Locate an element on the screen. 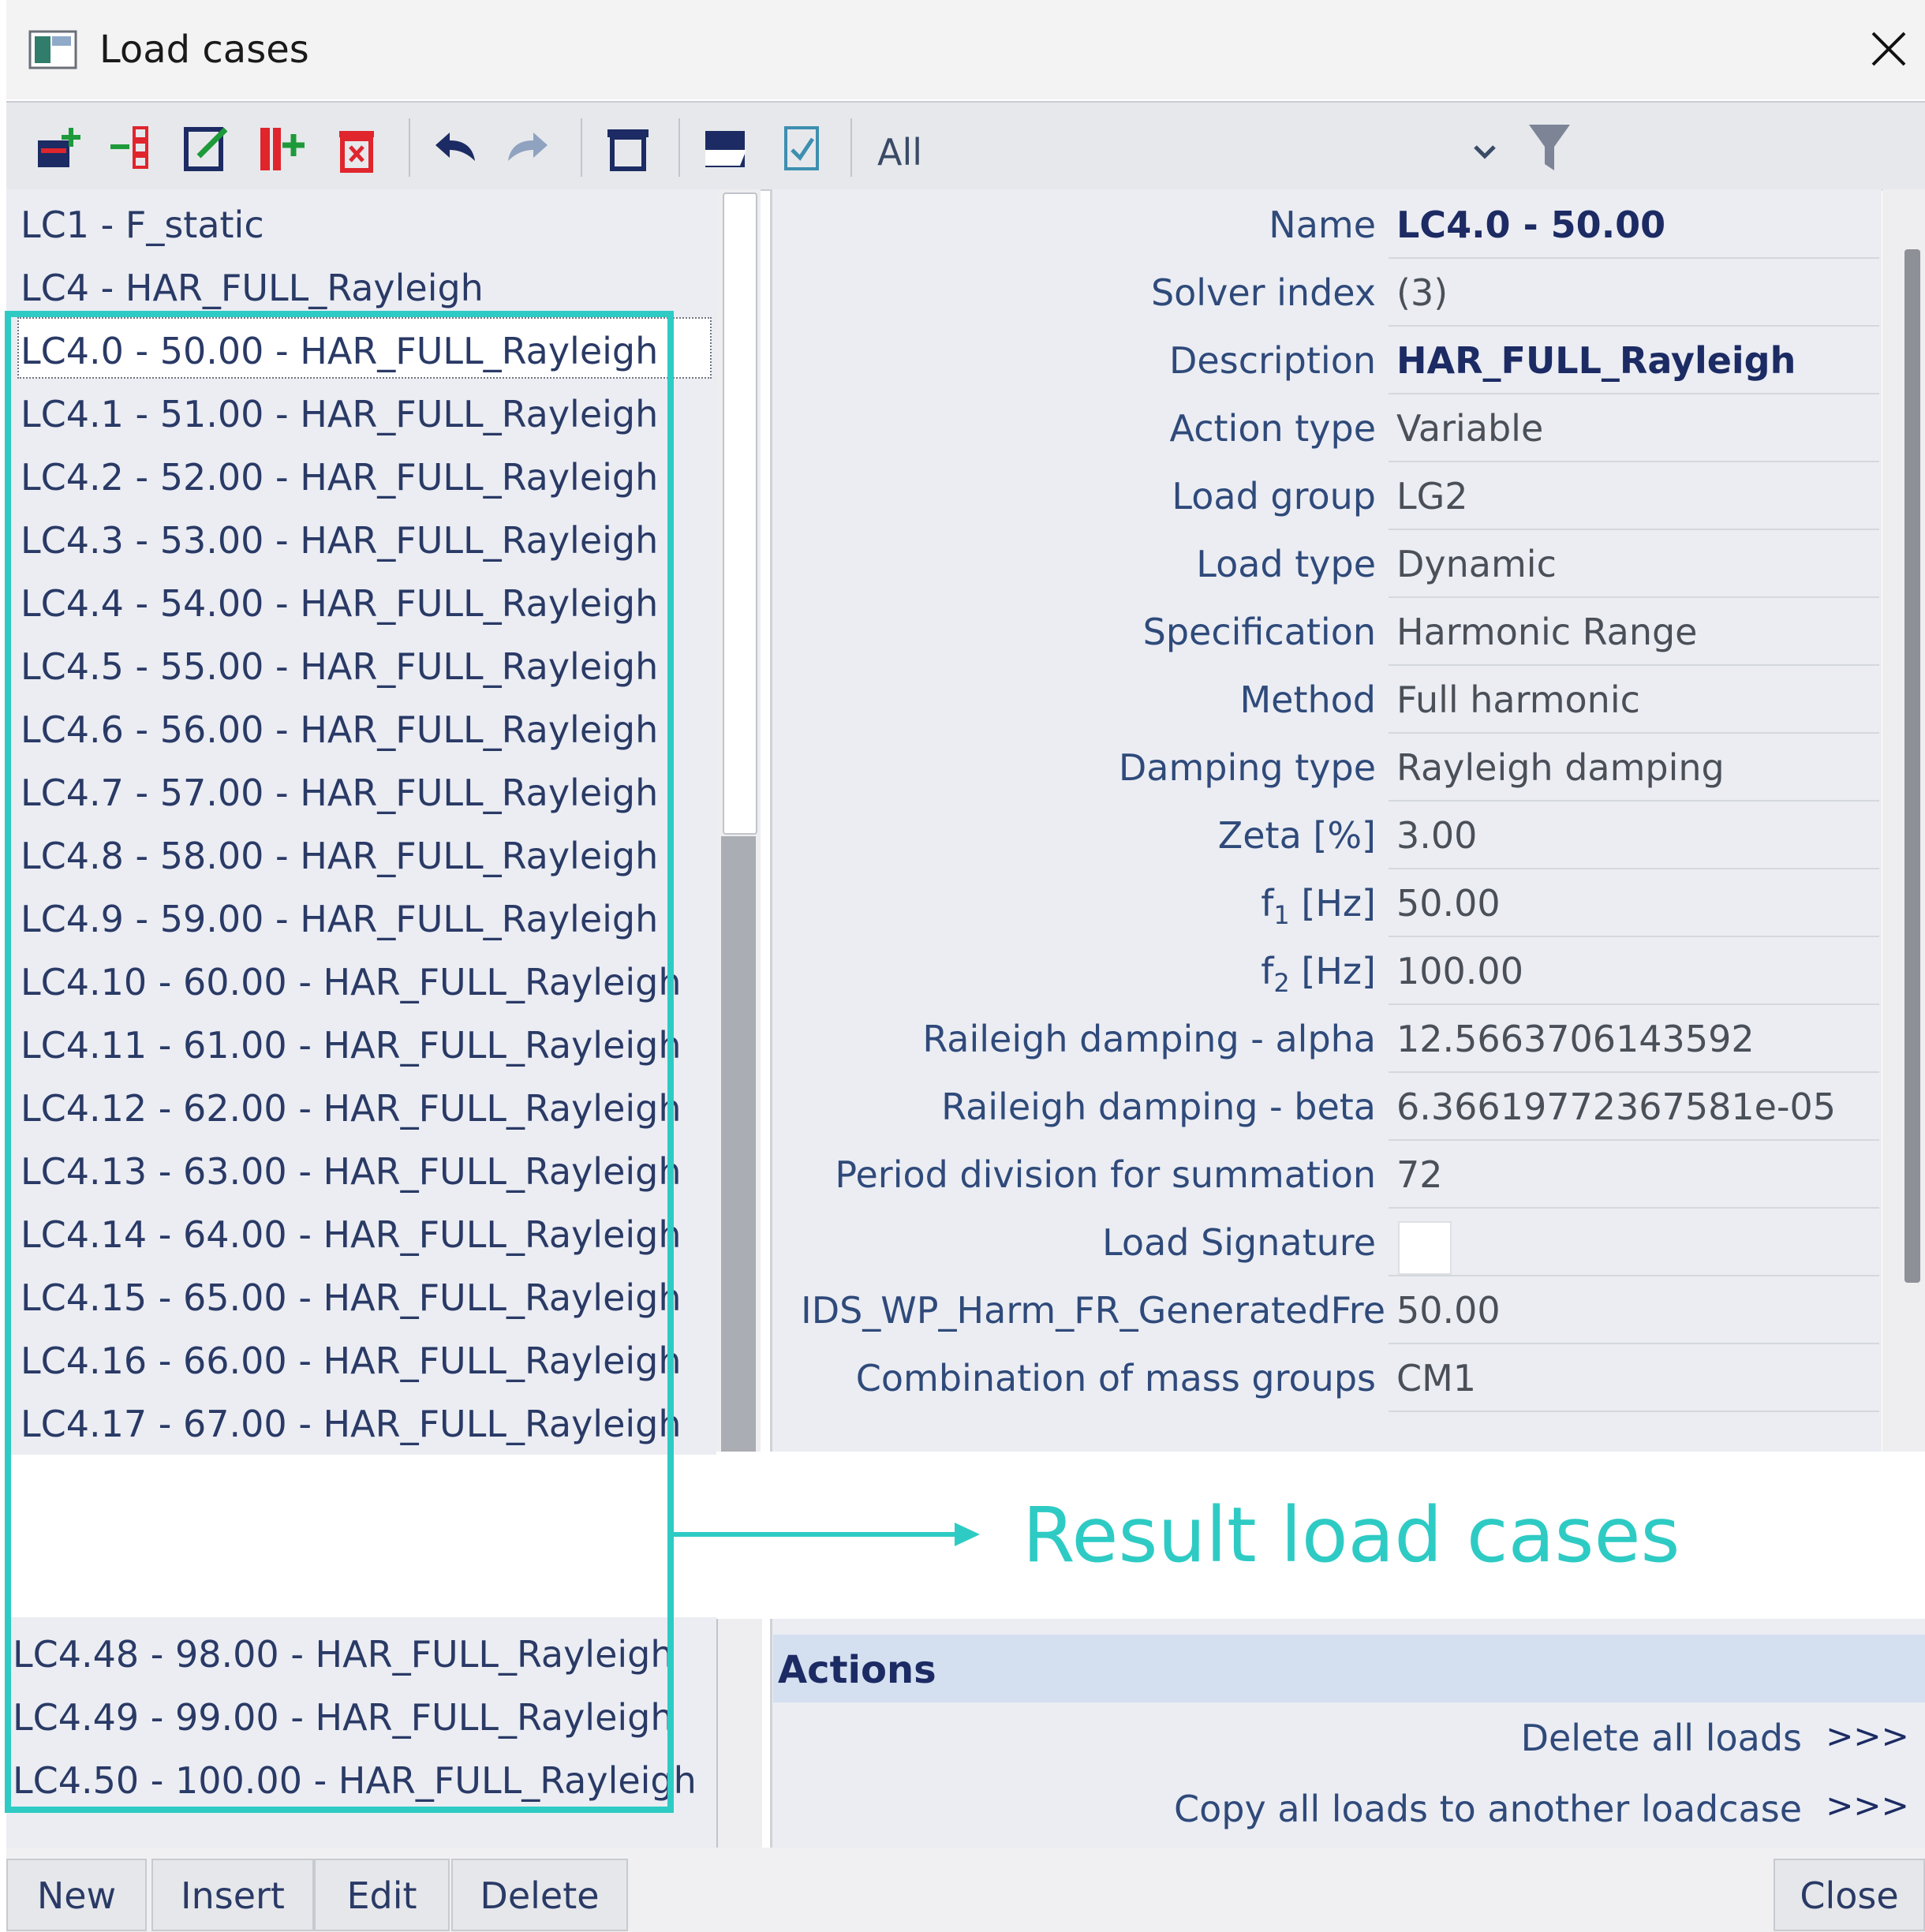 This screenshot has height=1932, width=1925. list-scrollbar is located at coordinates (739, 1733).